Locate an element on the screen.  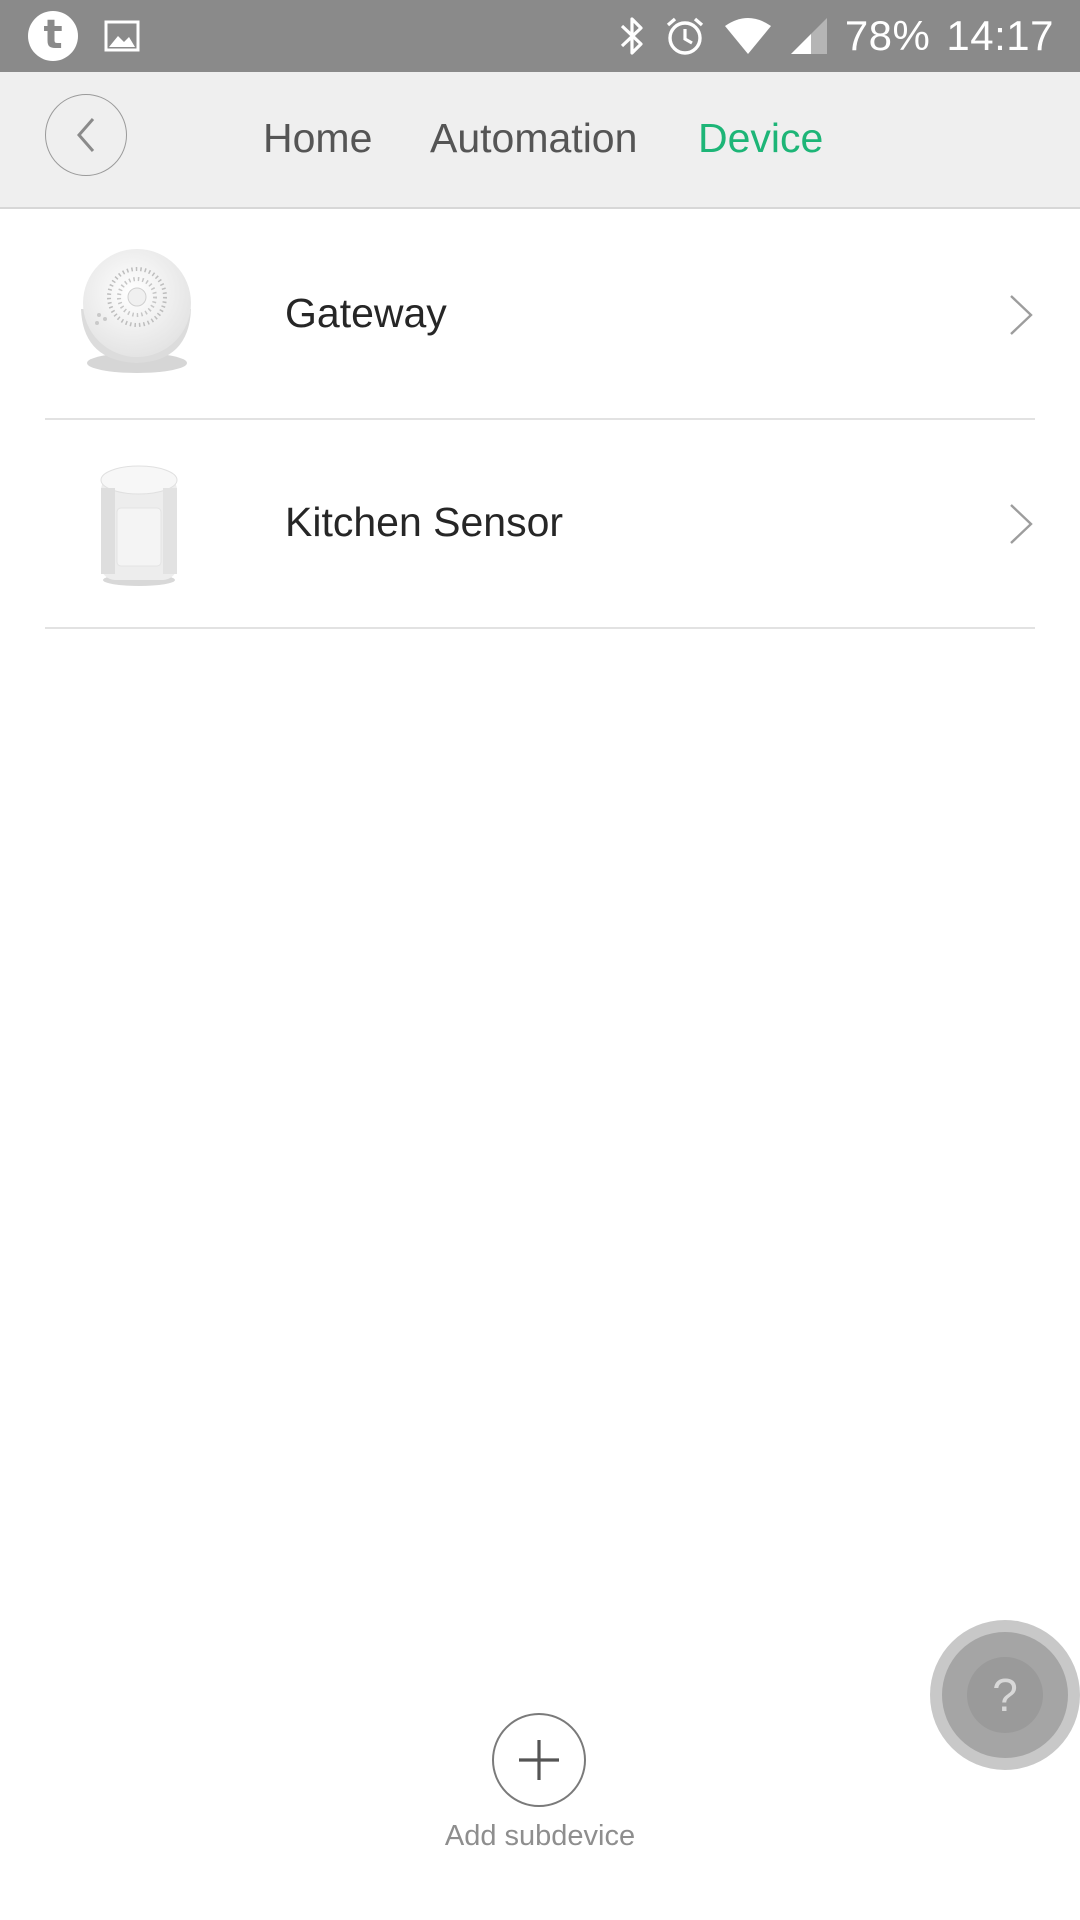
gateway-device-image is located at coordinates (136, 311).